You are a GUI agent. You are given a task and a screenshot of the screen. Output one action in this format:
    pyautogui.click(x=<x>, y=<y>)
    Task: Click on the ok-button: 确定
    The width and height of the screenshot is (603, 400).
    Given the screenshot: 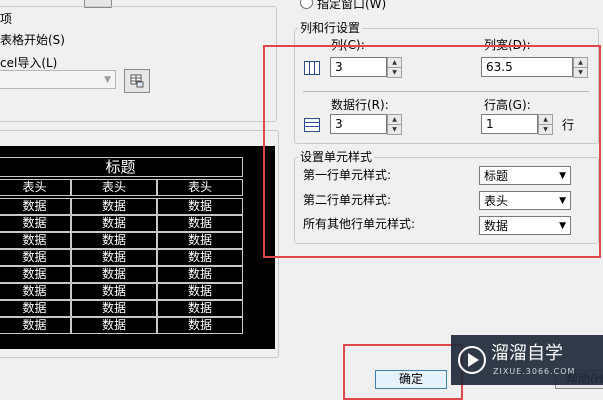 What is the action you would take?
    pyautogui.click(x=411, y=379)
    